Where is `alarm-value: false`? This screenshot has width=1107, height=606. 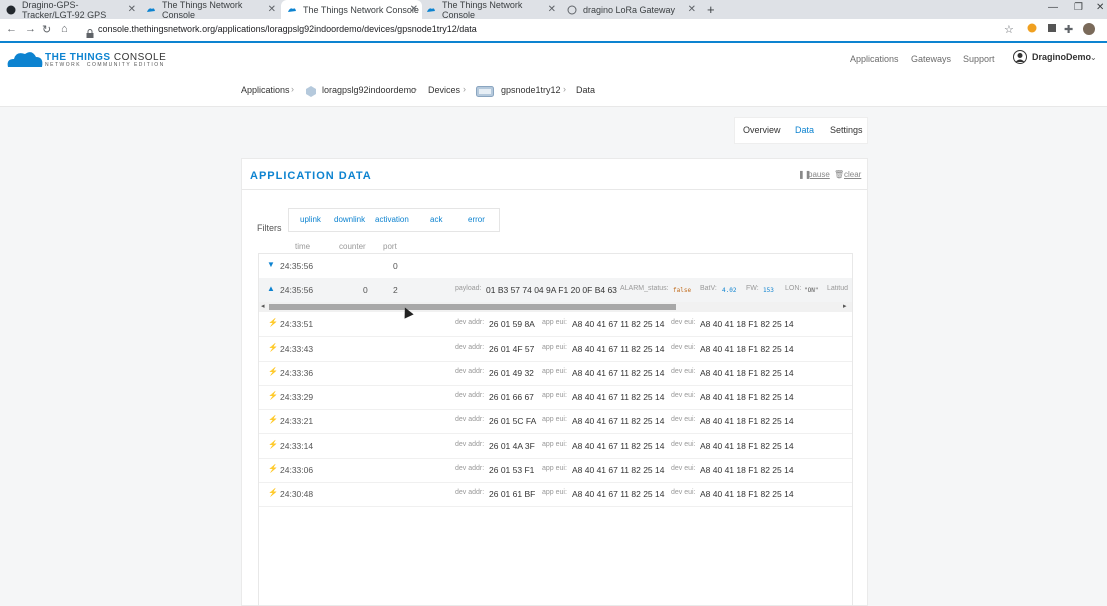 alarm-value: false is located at coordinates (682, 290).